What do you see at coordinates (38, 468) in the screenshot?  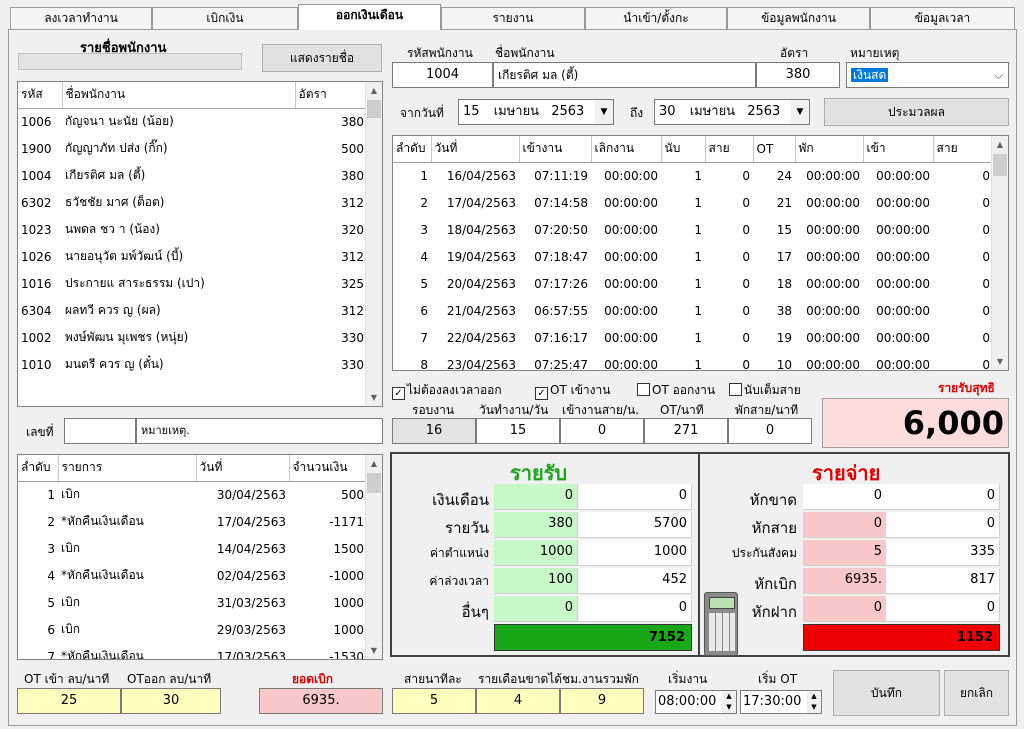 I see `col-header-no: ลำดับ` at bounding box center [38, 468].